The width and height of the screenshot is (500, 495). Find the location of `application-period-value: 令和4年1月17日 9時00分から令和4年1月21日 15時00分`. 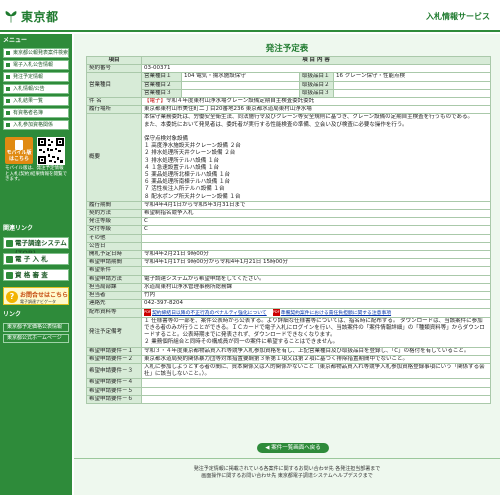

application-period-value: 令和4年1月17日 9時00分から令和4年1月21日 15時00分 is located at coordinates (316, 263).